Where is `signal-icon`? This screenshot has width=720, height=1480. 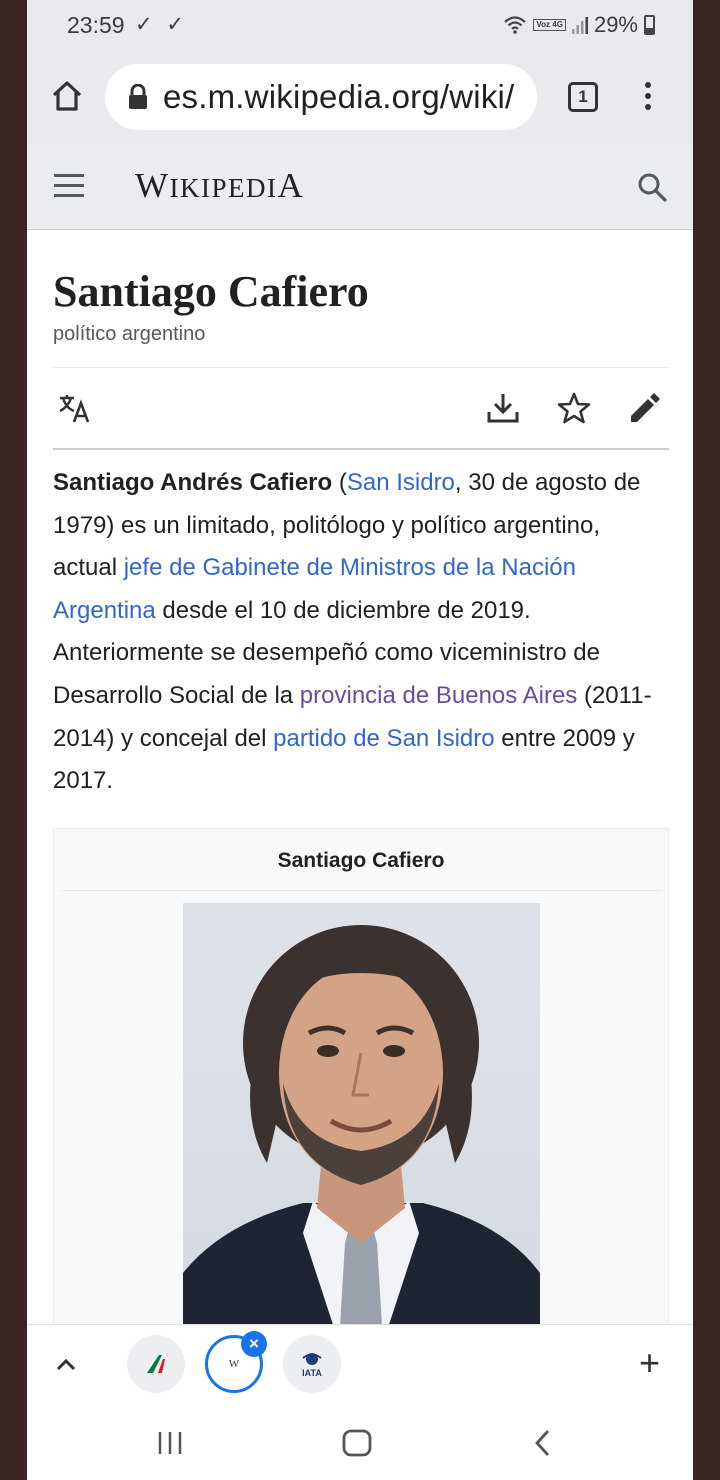
signal-icon is located at coordinates (579, 25).